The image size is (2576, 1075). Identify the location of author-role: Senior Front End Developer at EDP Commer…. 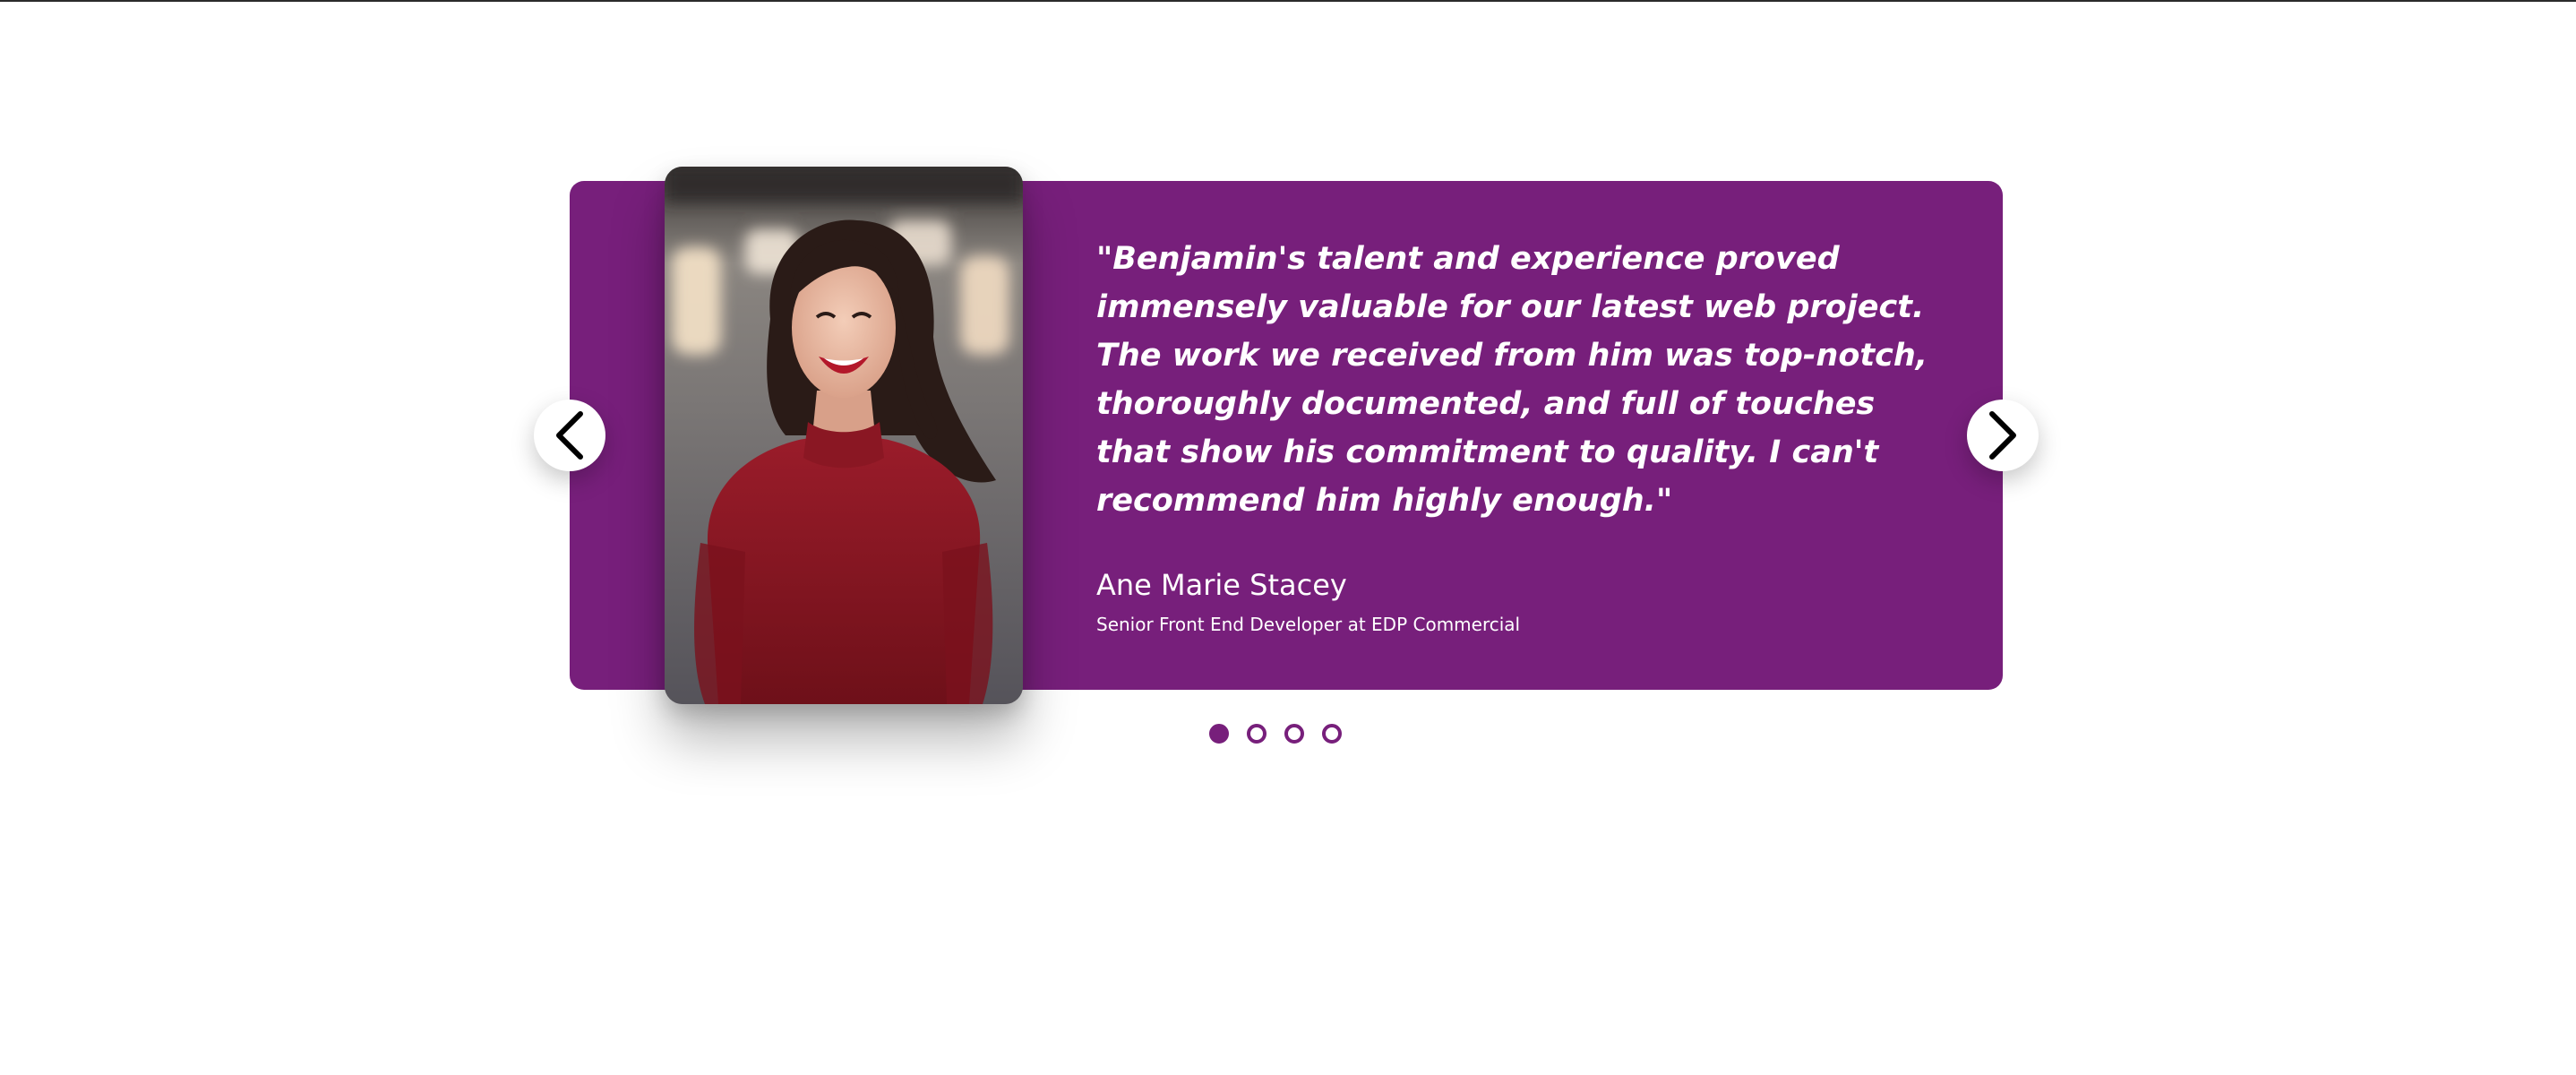
(1308, 624).